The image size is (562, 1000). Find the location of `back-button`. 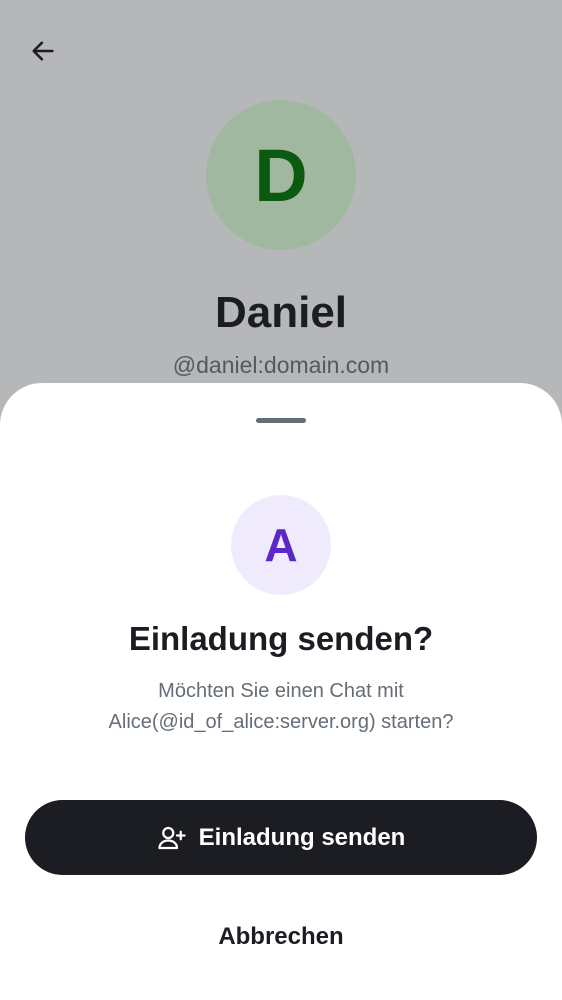

back-button is located at coordinates (43, 51).